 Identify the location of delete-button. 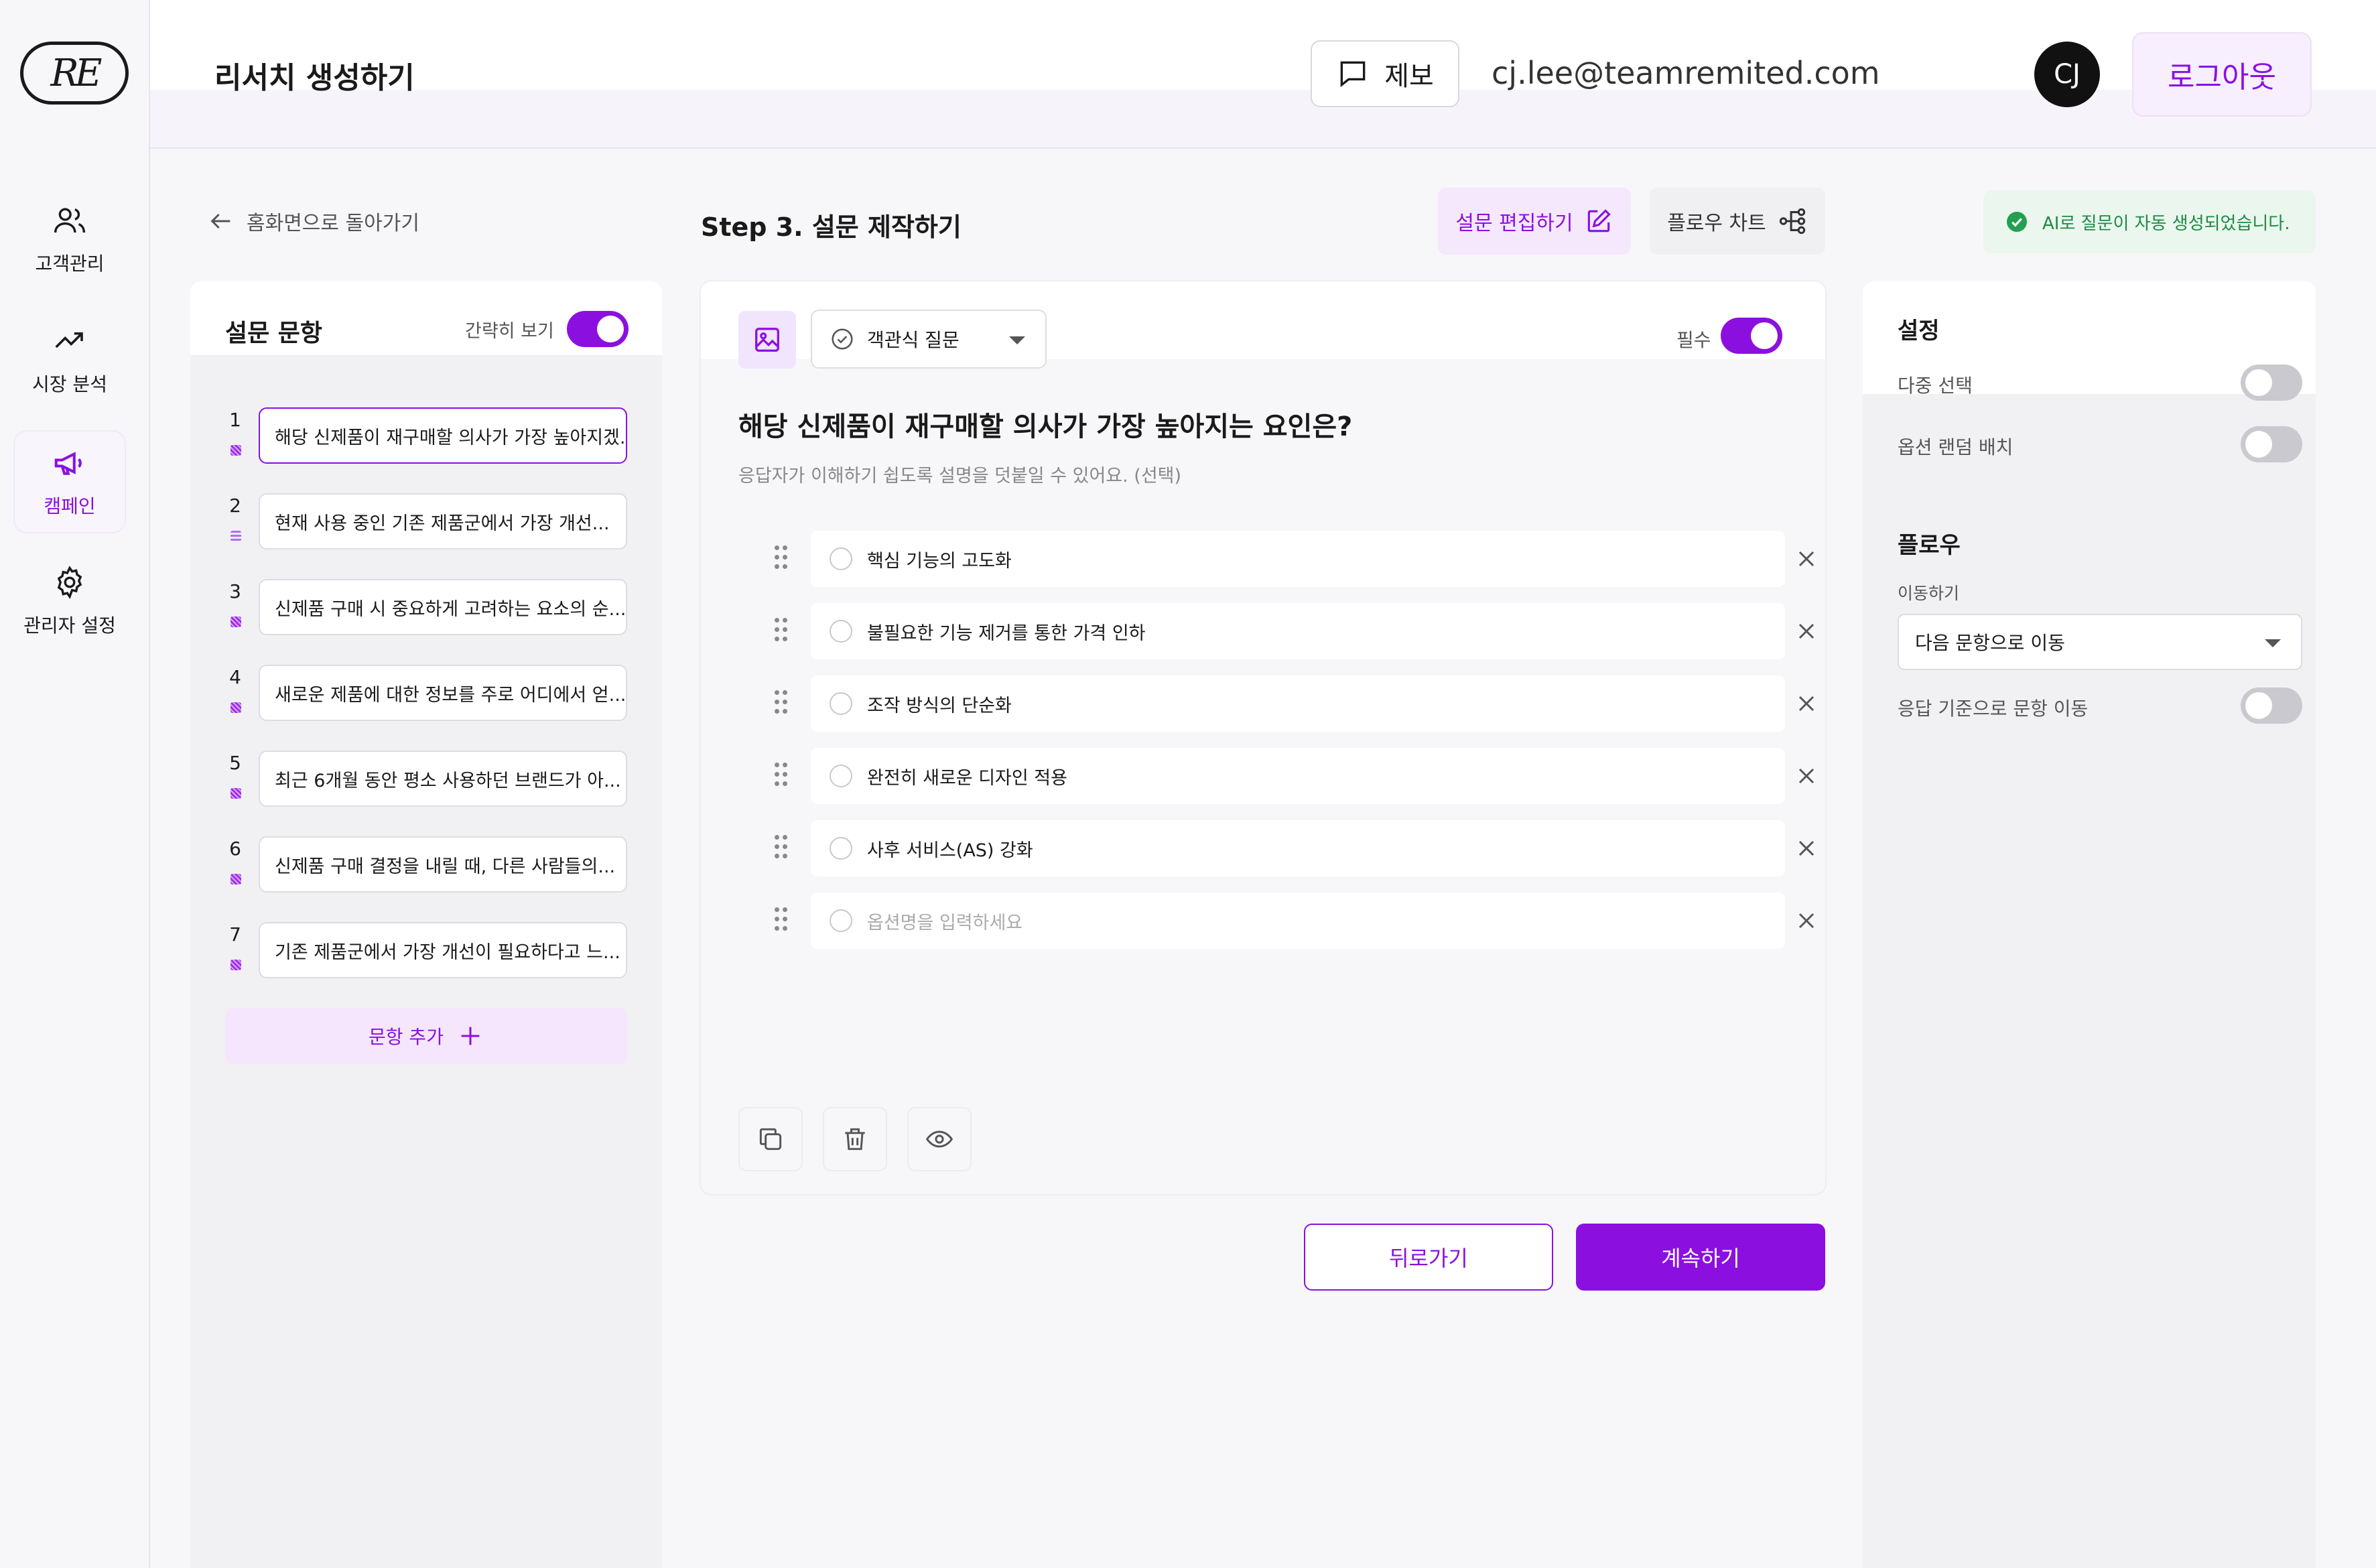
(855, 1139).